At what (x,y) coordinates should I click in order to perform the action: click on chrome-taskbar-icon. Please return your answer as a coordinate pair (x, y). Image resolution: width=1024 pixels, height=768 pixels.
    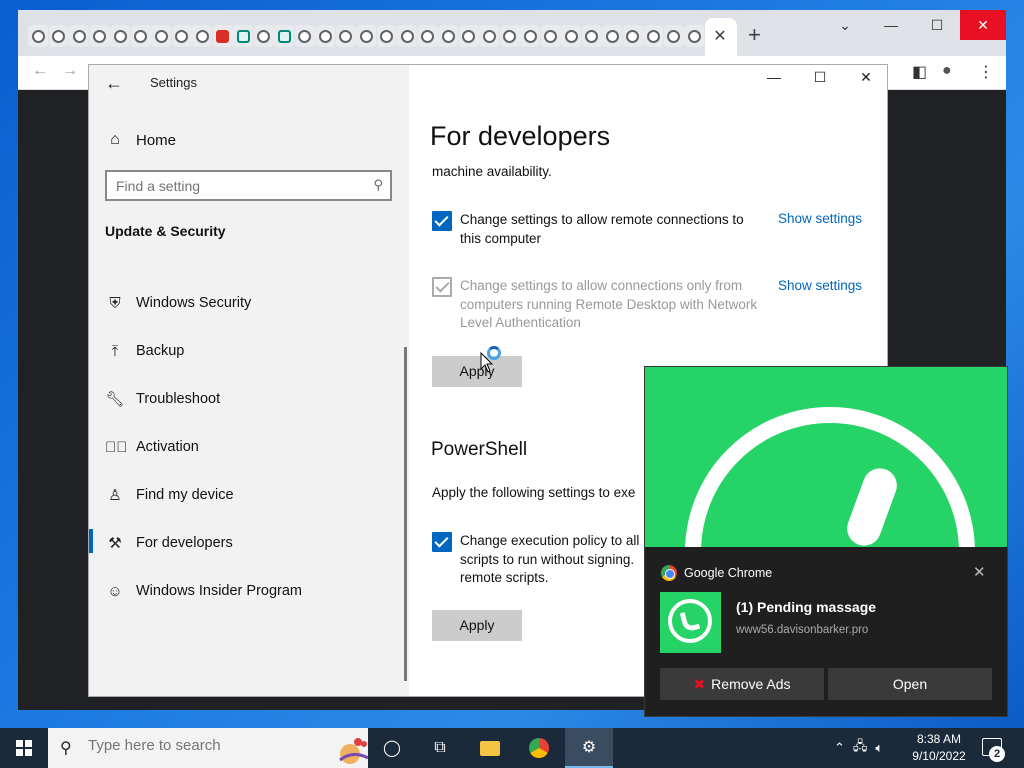
    Looking at the image, I should click on (539, 748).